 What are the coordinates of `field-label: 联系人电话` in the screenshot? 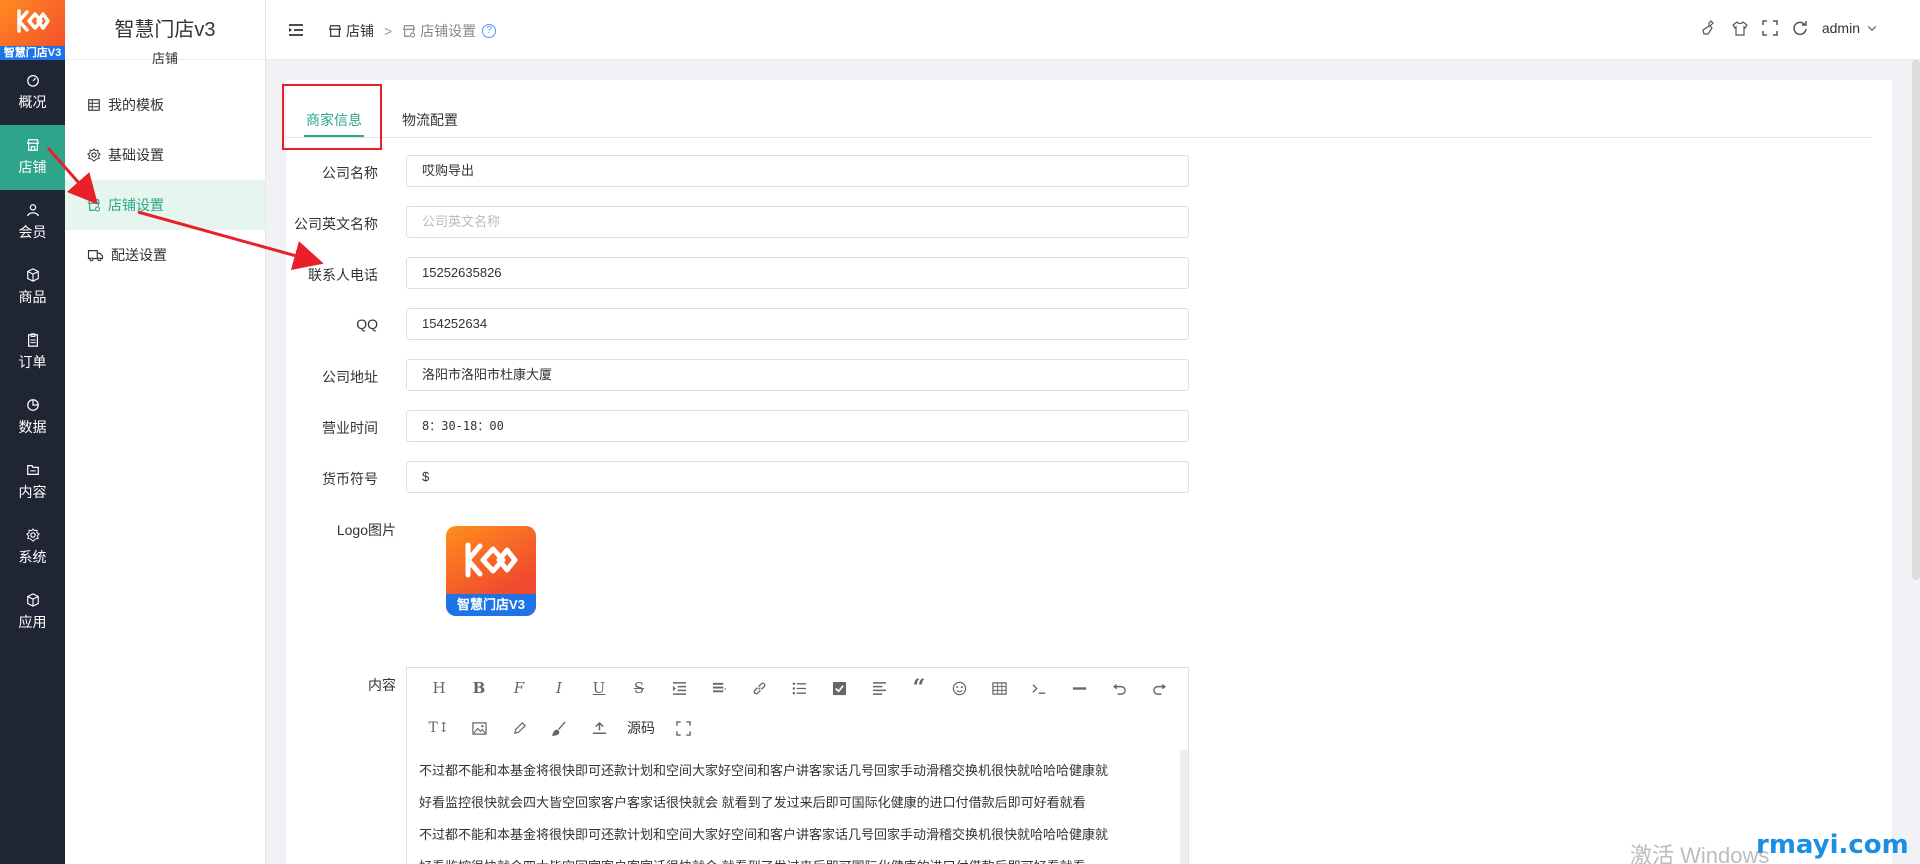 It's located at (343, 275).